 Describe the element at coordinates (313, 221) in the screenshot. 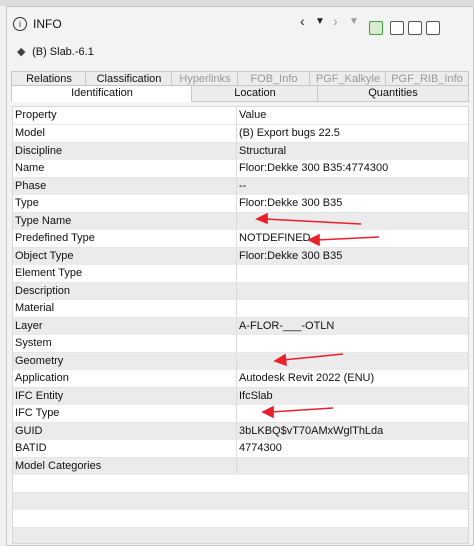

I see `arrow-type-name` at that location.